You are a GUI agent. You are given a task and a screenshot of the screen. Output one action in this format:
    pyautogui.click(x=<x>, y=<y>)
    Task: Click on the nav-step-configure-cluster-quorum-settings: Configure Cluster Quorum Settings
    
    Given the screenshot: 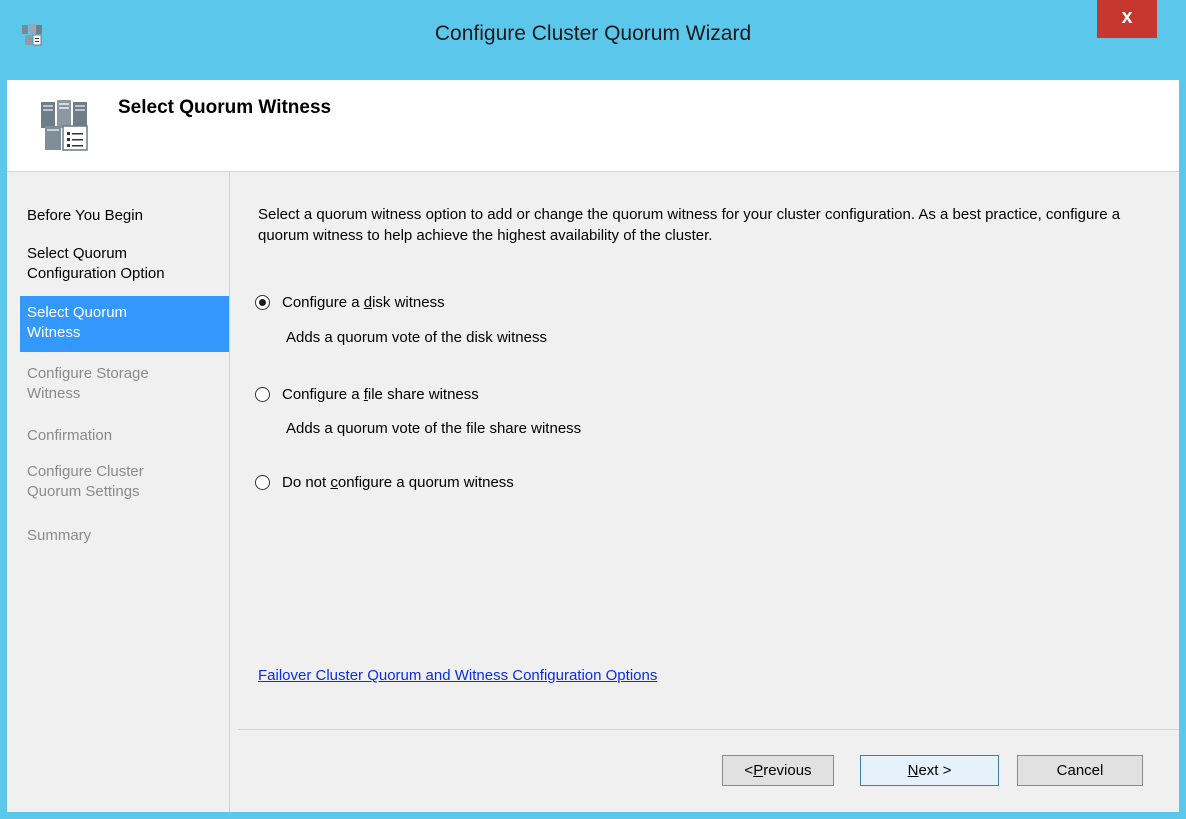 What is the action you would take?
    pyautogui.click(x=85, y=481)
    